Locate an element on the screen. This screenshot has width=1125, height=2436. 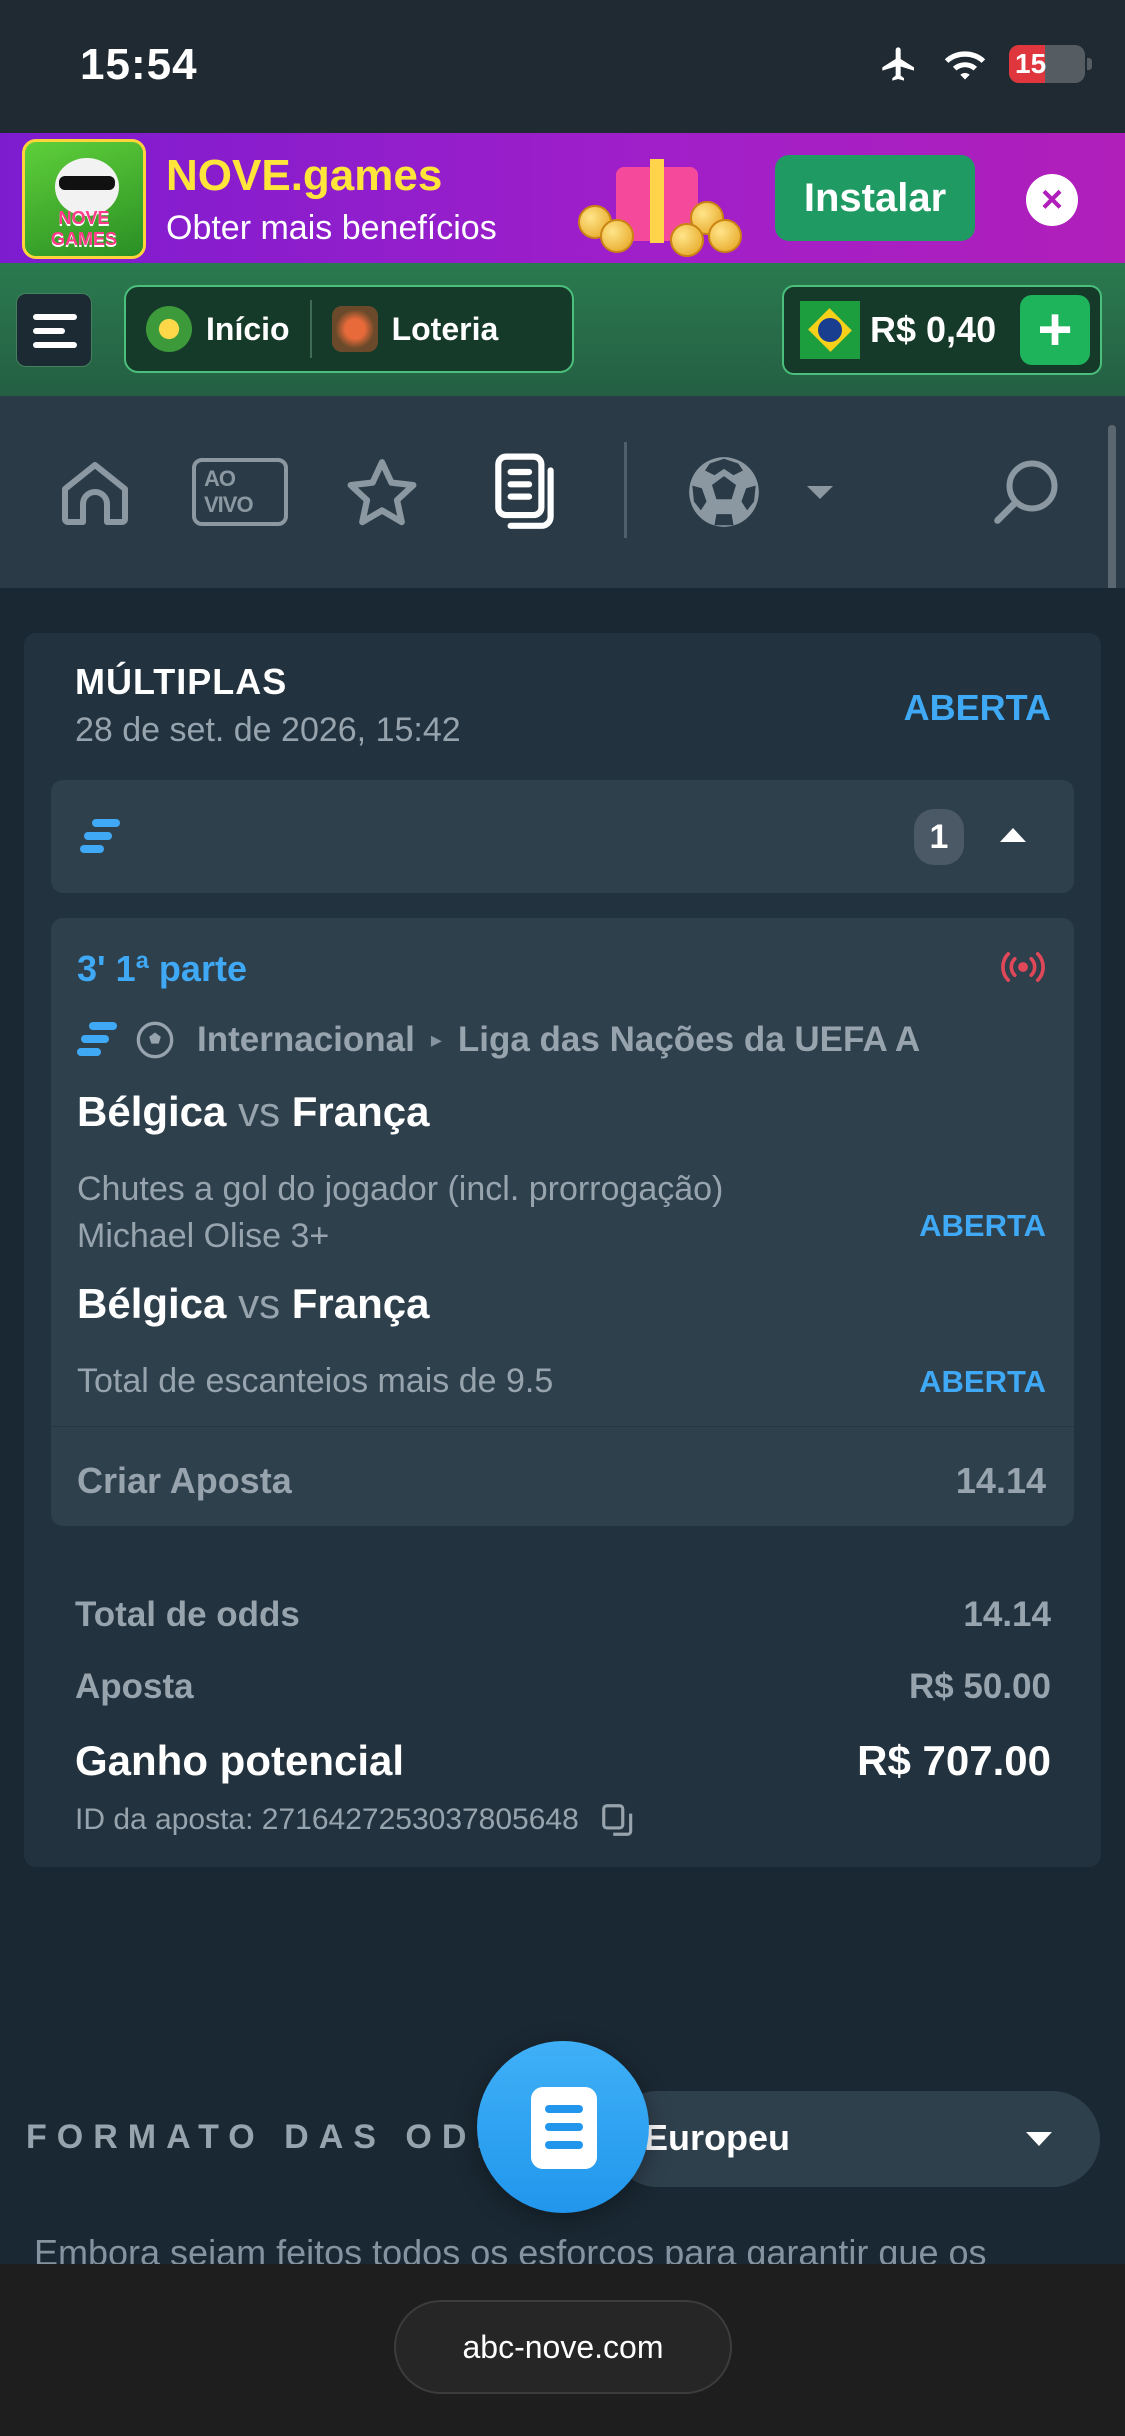
sport-navigation: AO VIVO is located at coordinates (562, 492).